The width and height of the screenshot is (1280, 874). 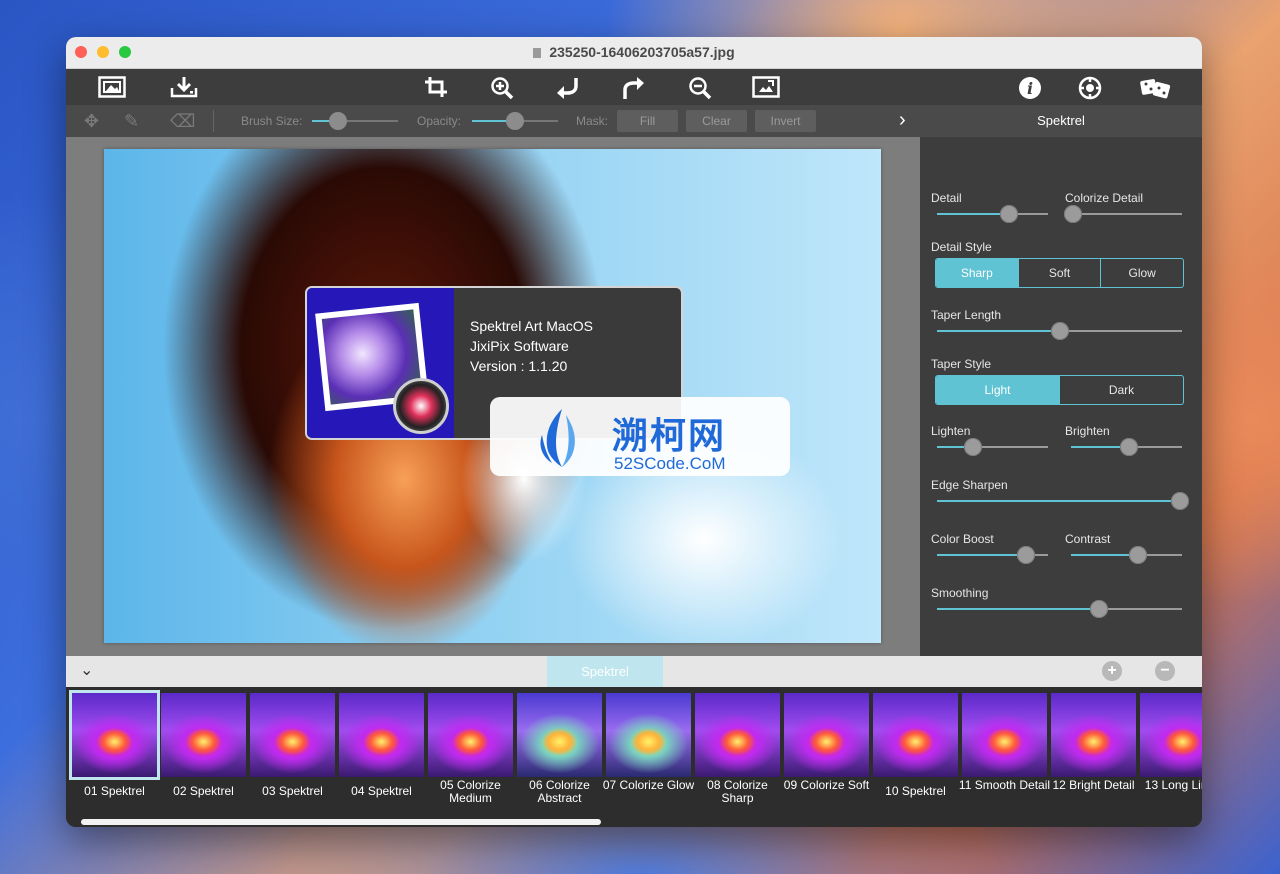 I want to click on taper-style-label: Taper Style, so click(x=961, y=364).